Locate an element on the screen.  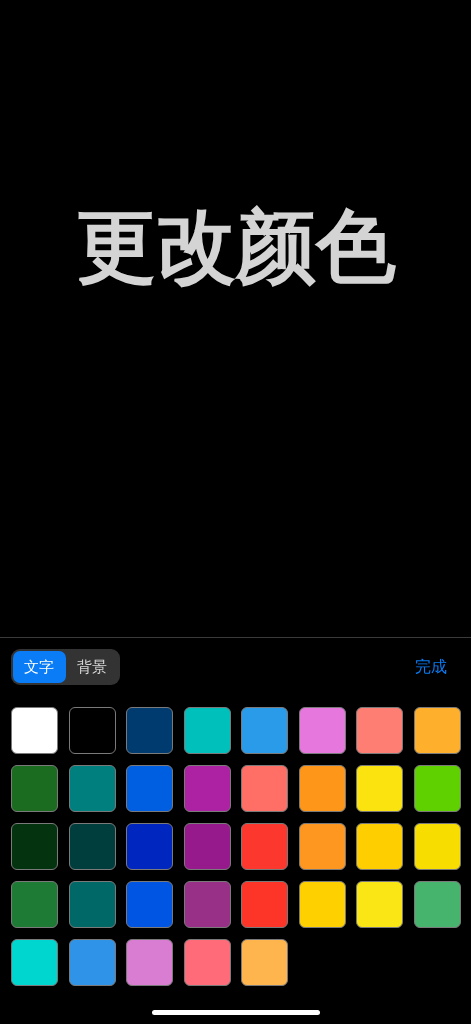
segment-tab: 文字 is located at coordinates (39, 667).